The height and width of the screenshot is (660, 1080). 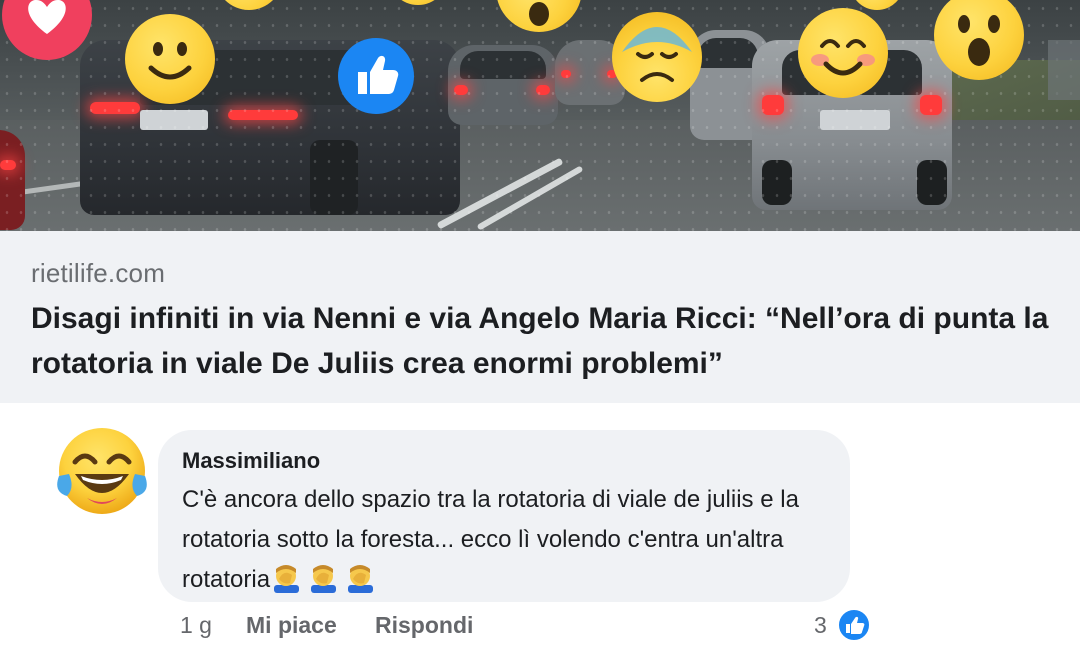 What do you see at coordinates (843, 53) in the screenshot?
I see `blush-smile-emoji` at bounding box center [843, 53].